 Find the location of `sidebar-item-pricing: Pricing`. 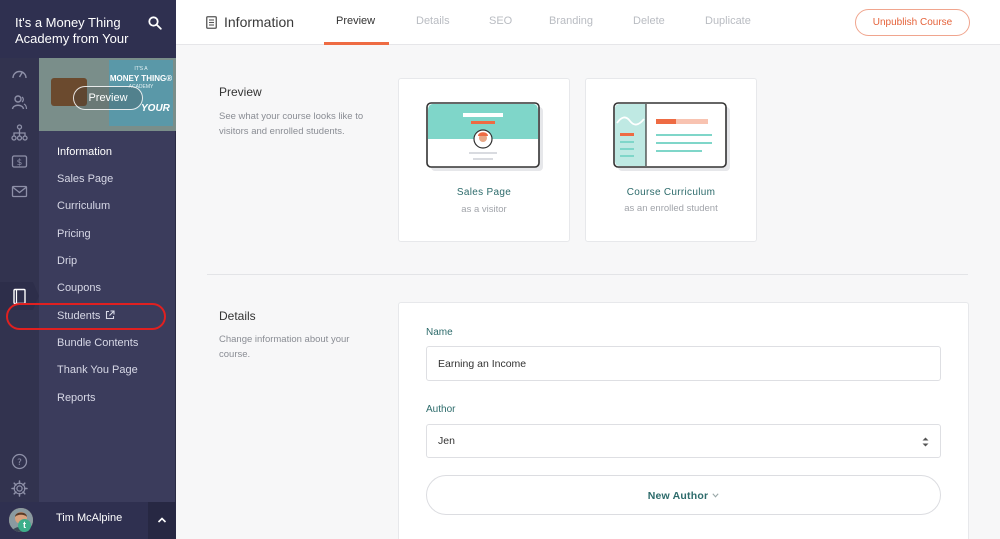

sidebar-item-pricing: Pricing is located at coordinates (74, 234).